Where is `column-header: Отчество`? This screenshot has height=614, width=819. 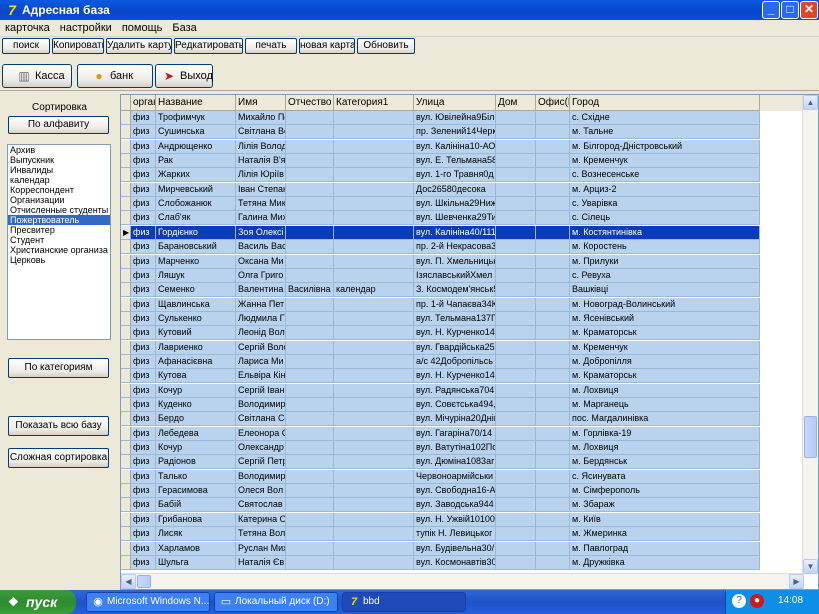
column-header: Отчество is located at coordinates (310, 103).